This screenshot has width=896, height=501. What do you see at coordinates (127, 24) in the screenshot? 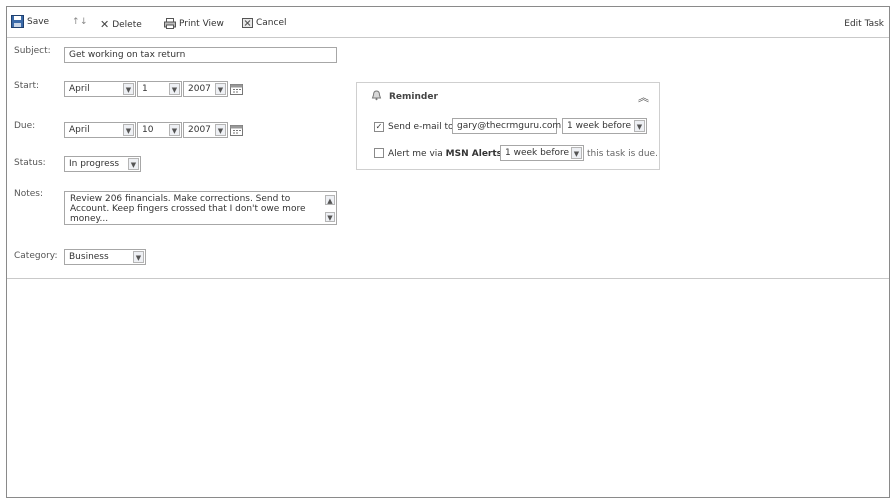
I see `delete-label: Delete` at bounding box center [127, 24].